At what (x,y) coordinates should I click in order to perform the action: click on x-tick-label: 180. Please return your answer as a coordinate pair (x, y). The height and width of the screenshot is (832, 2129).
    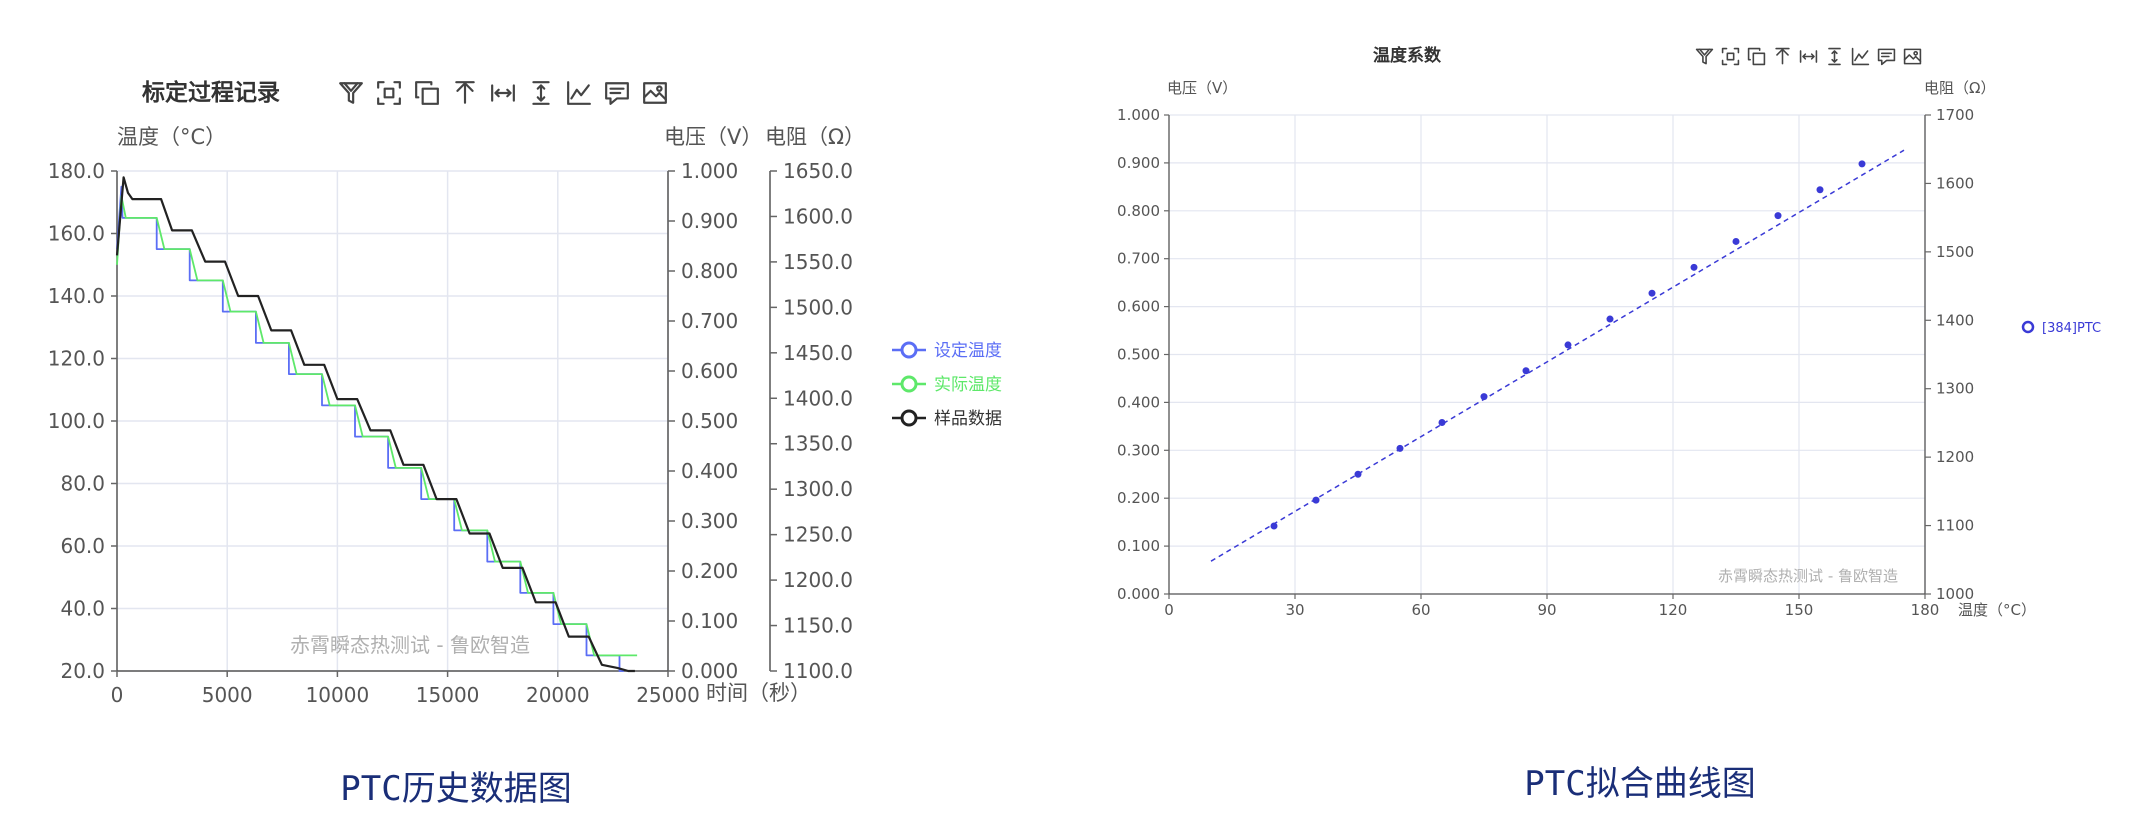
    Looking at the image, I should click on (1925, 610).